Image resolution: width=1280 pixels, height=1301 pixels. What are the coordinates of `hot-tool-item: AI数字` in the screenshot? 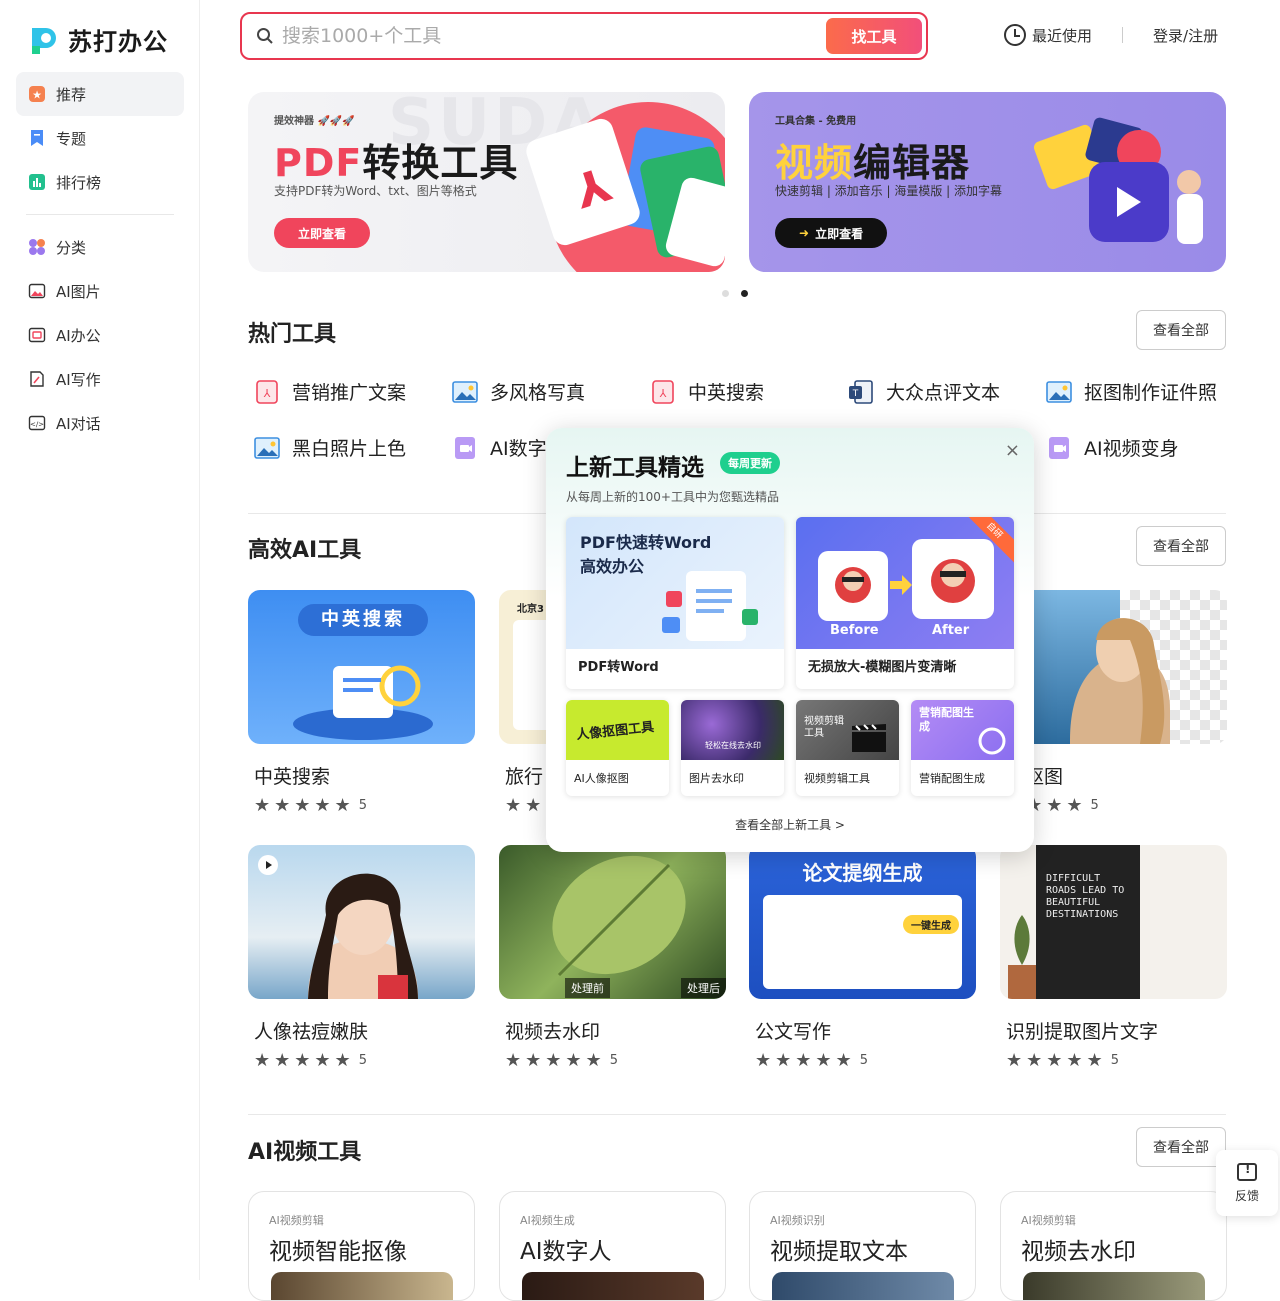 It's located at (499, 447).